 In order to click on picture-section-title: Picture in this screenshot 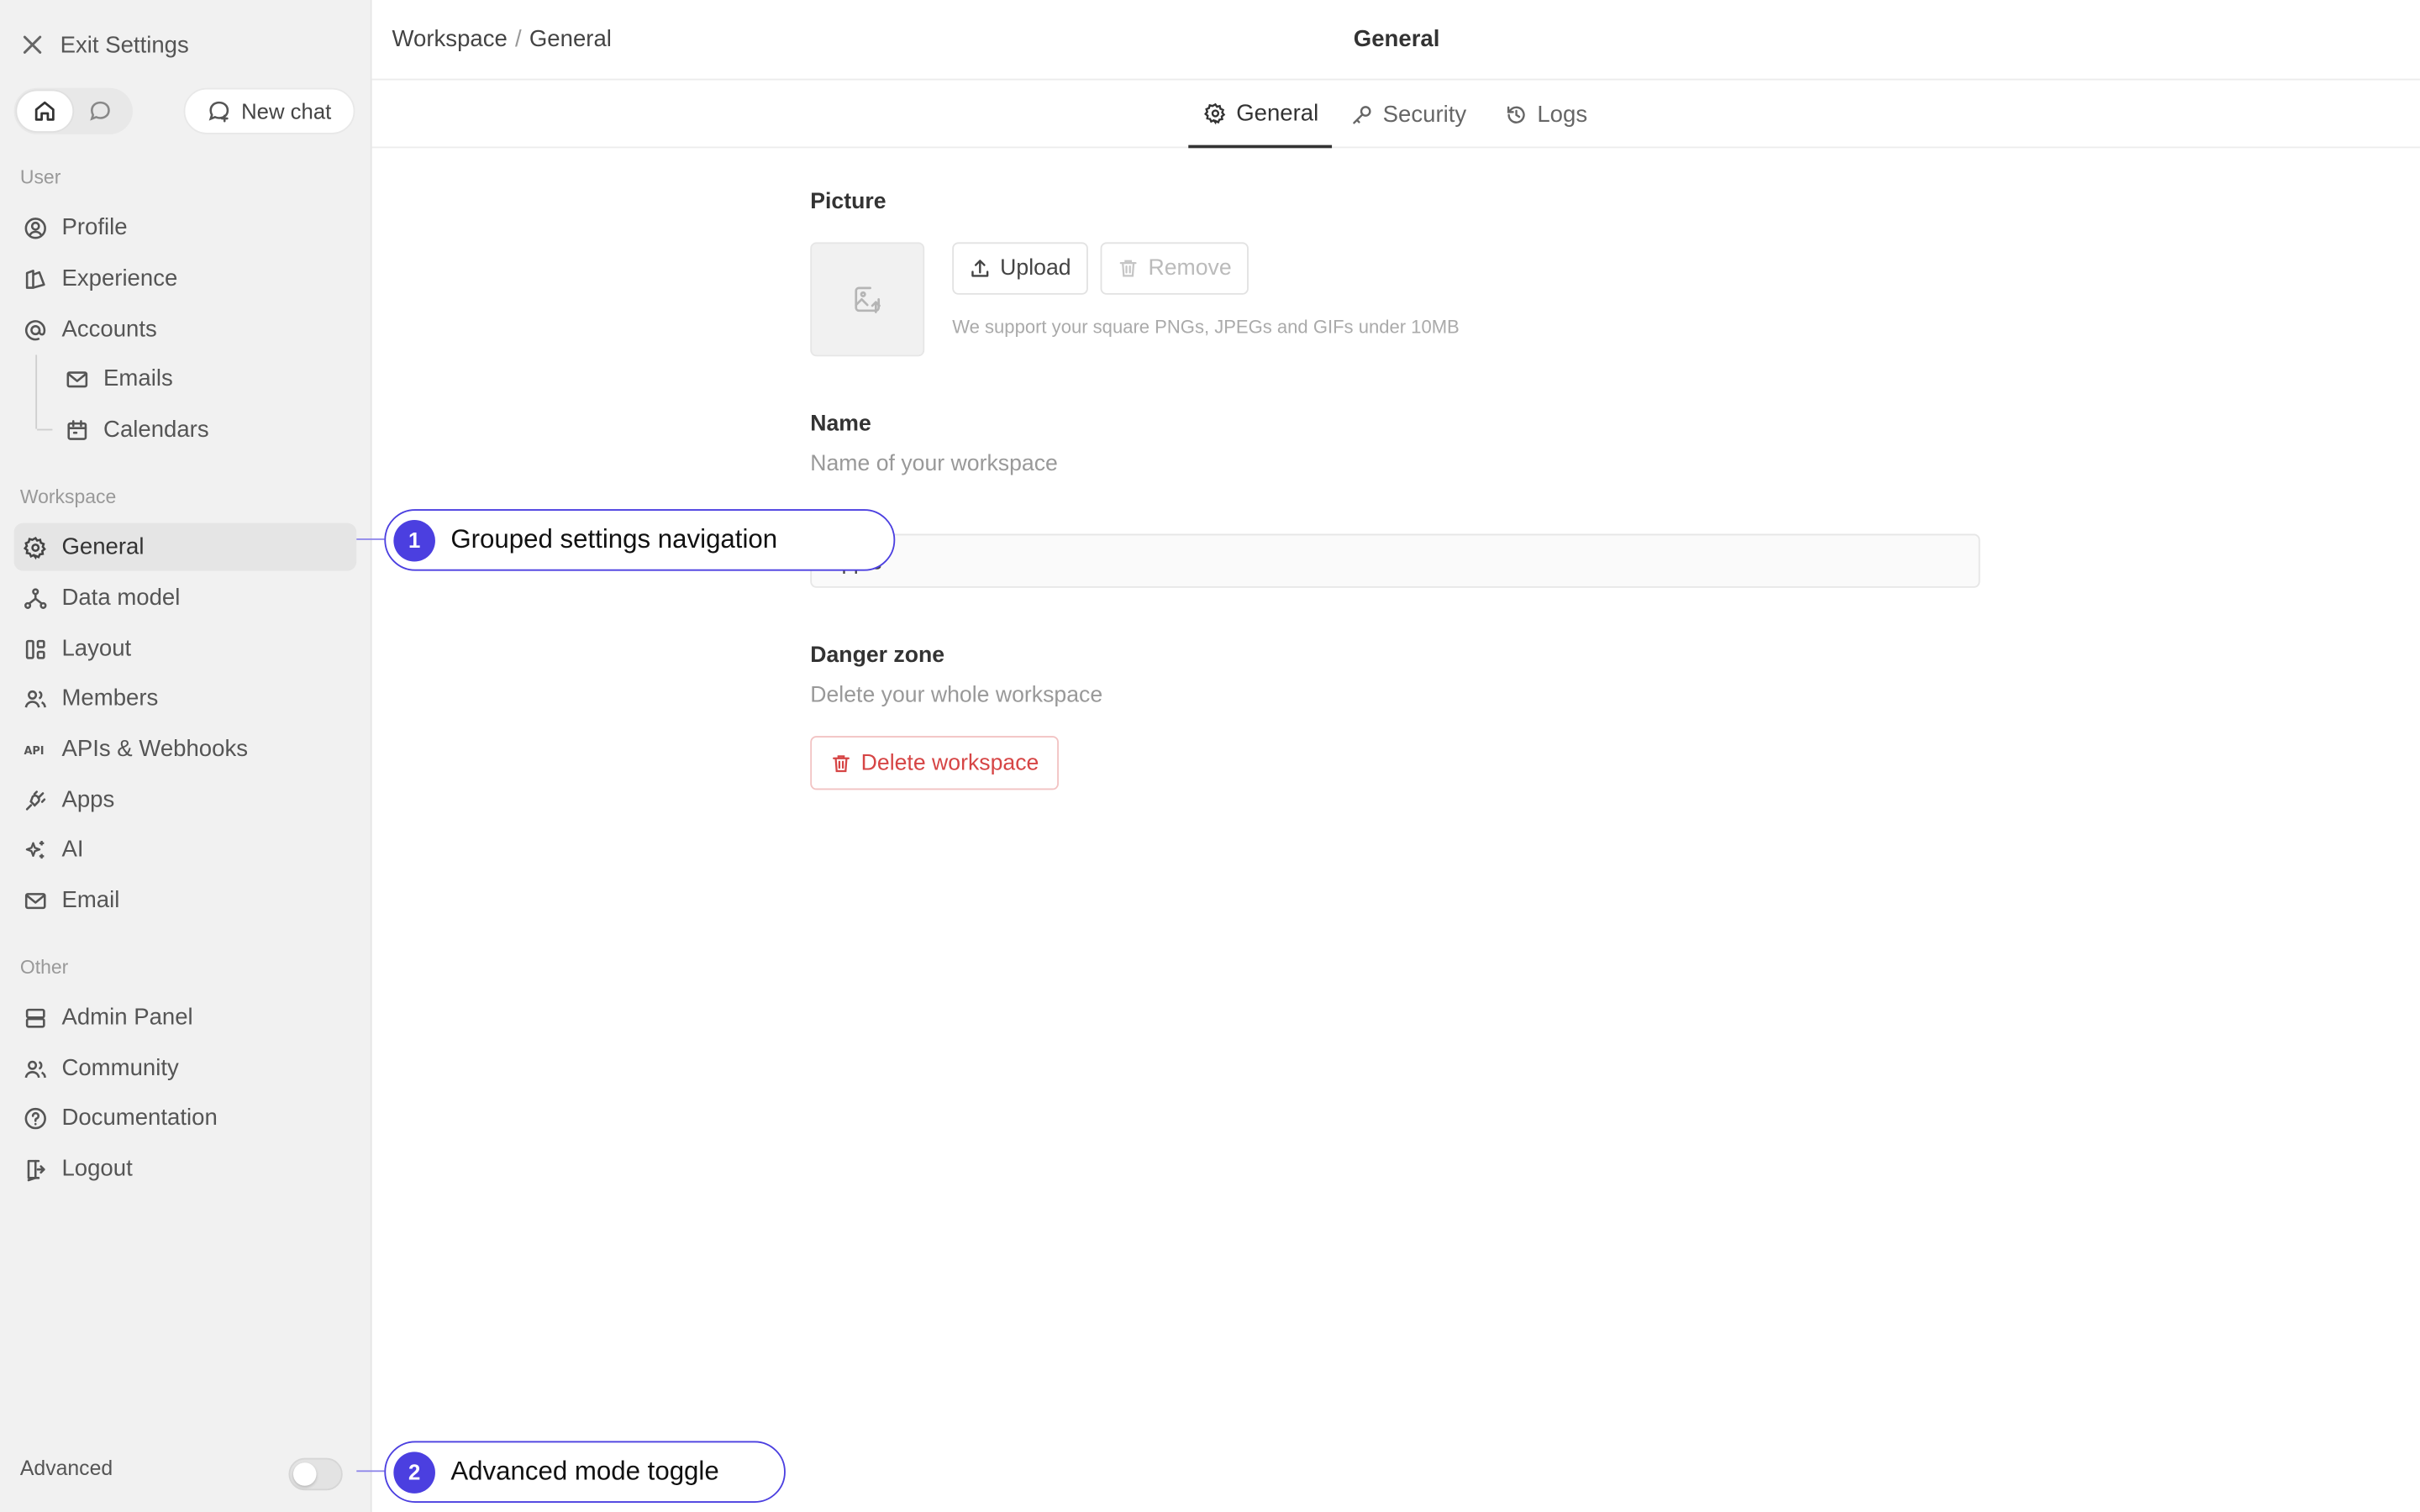, I will do `click(848, 202)`.